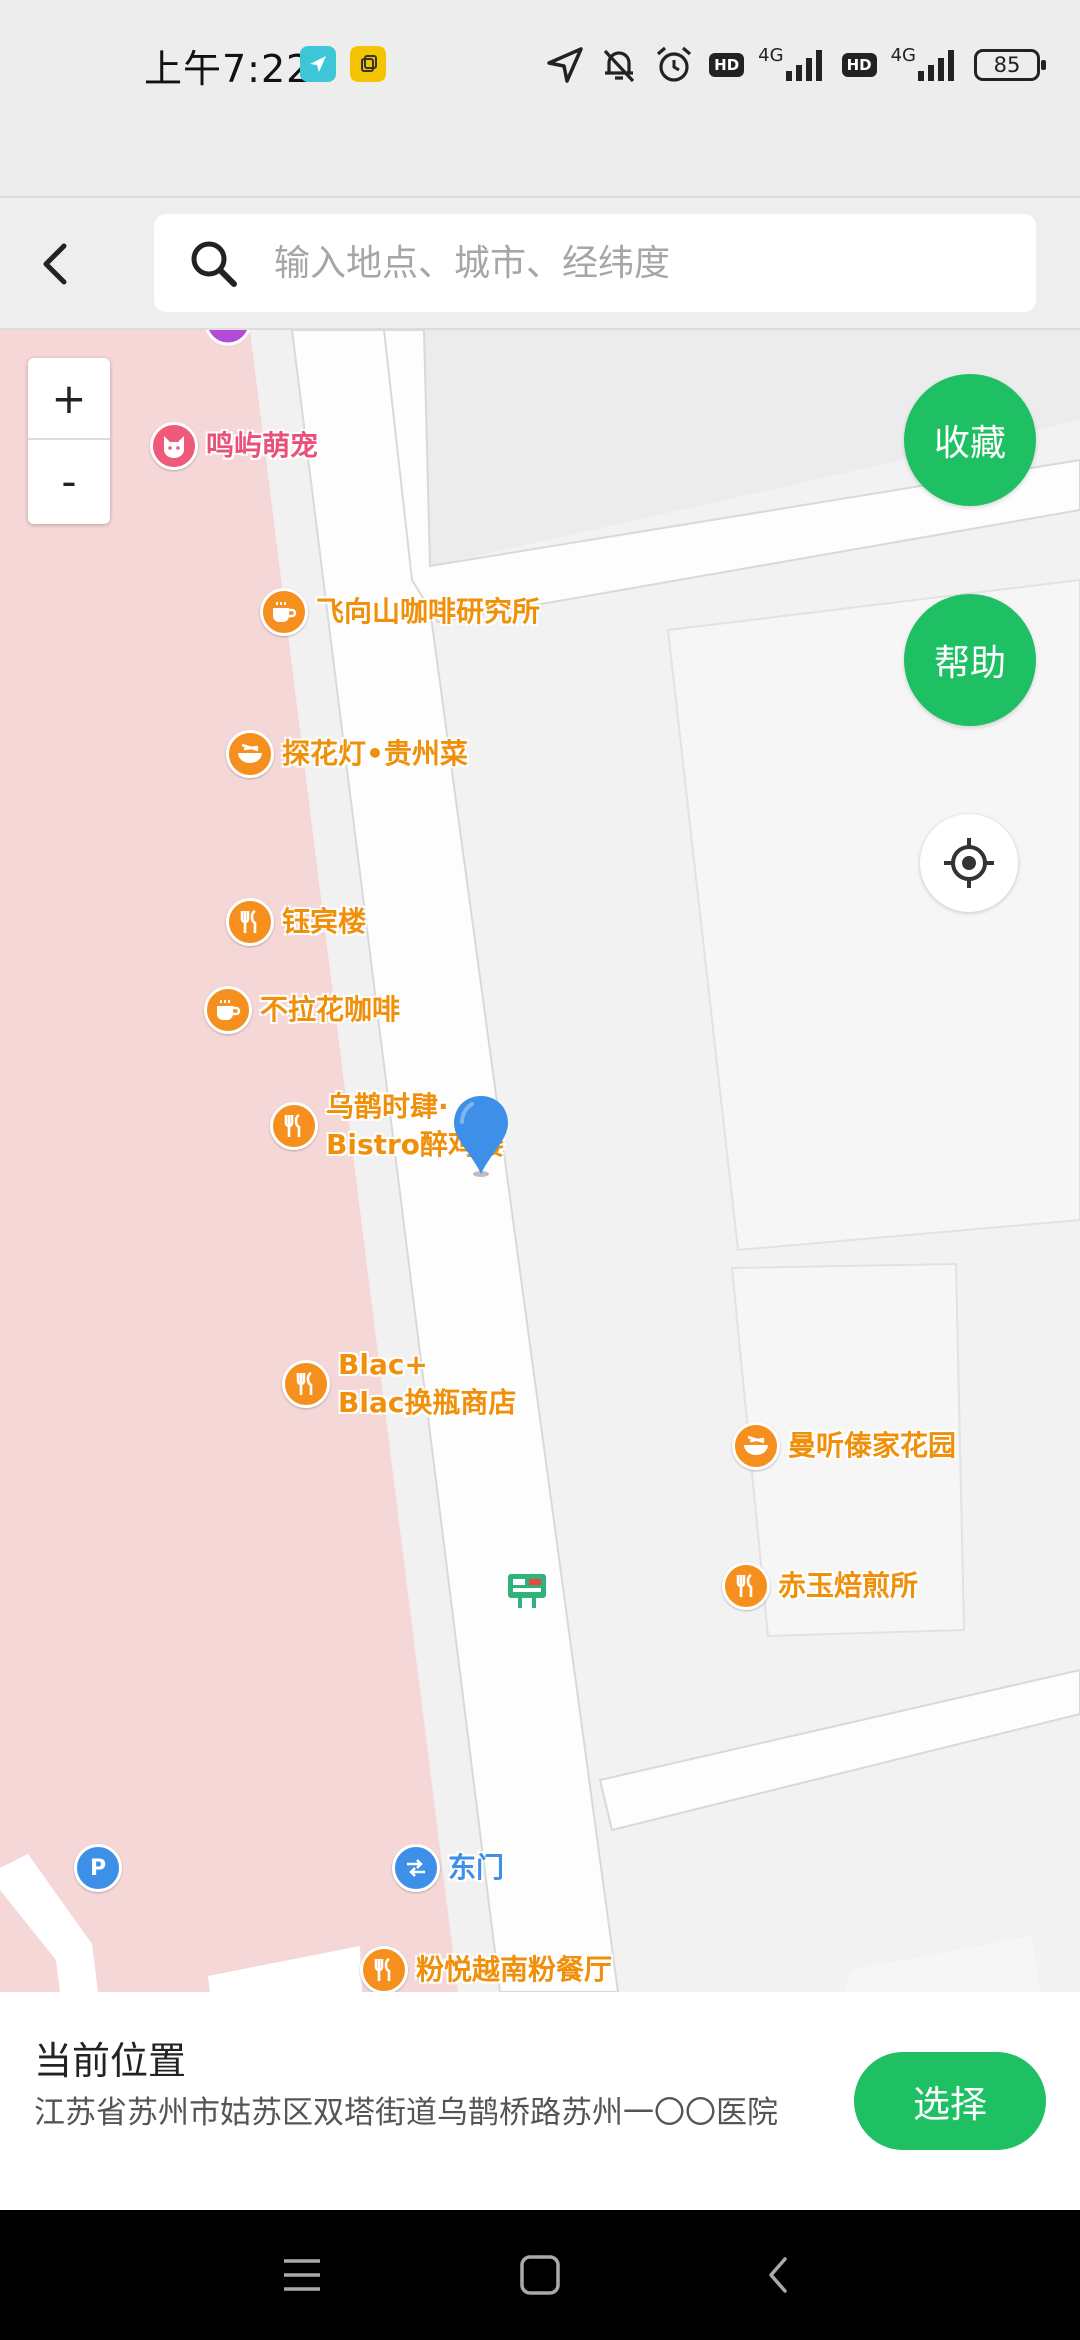 This screenshot has height=2340, width=1080. What do you see at coordinates (644, 263) in the screenshot?
I see `search-input` at bounding box center [644, 263].